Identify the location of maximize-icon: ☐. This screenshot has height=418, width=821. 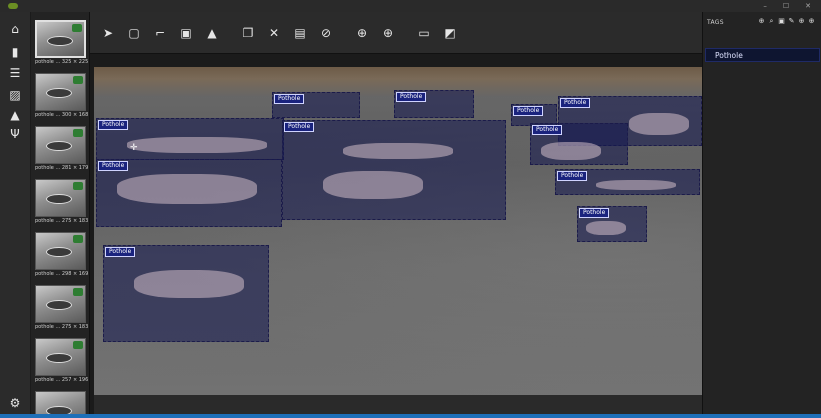
(786, 6).